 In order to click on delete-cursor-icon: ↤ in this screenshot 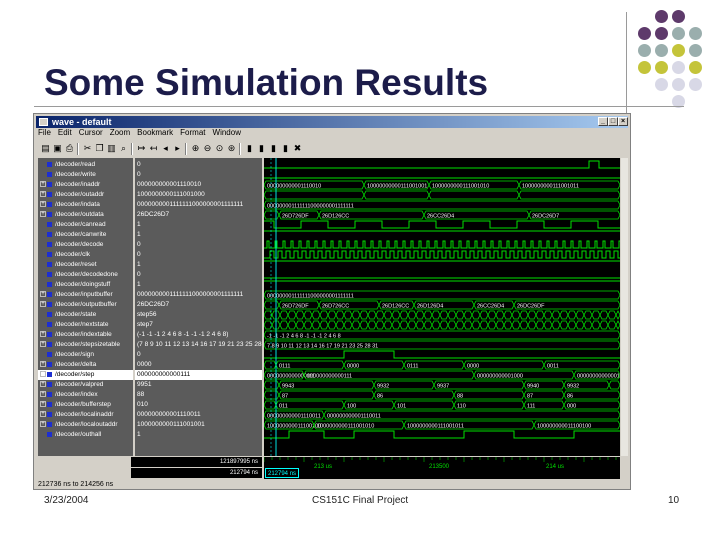, I will do `click(153, 148)`.